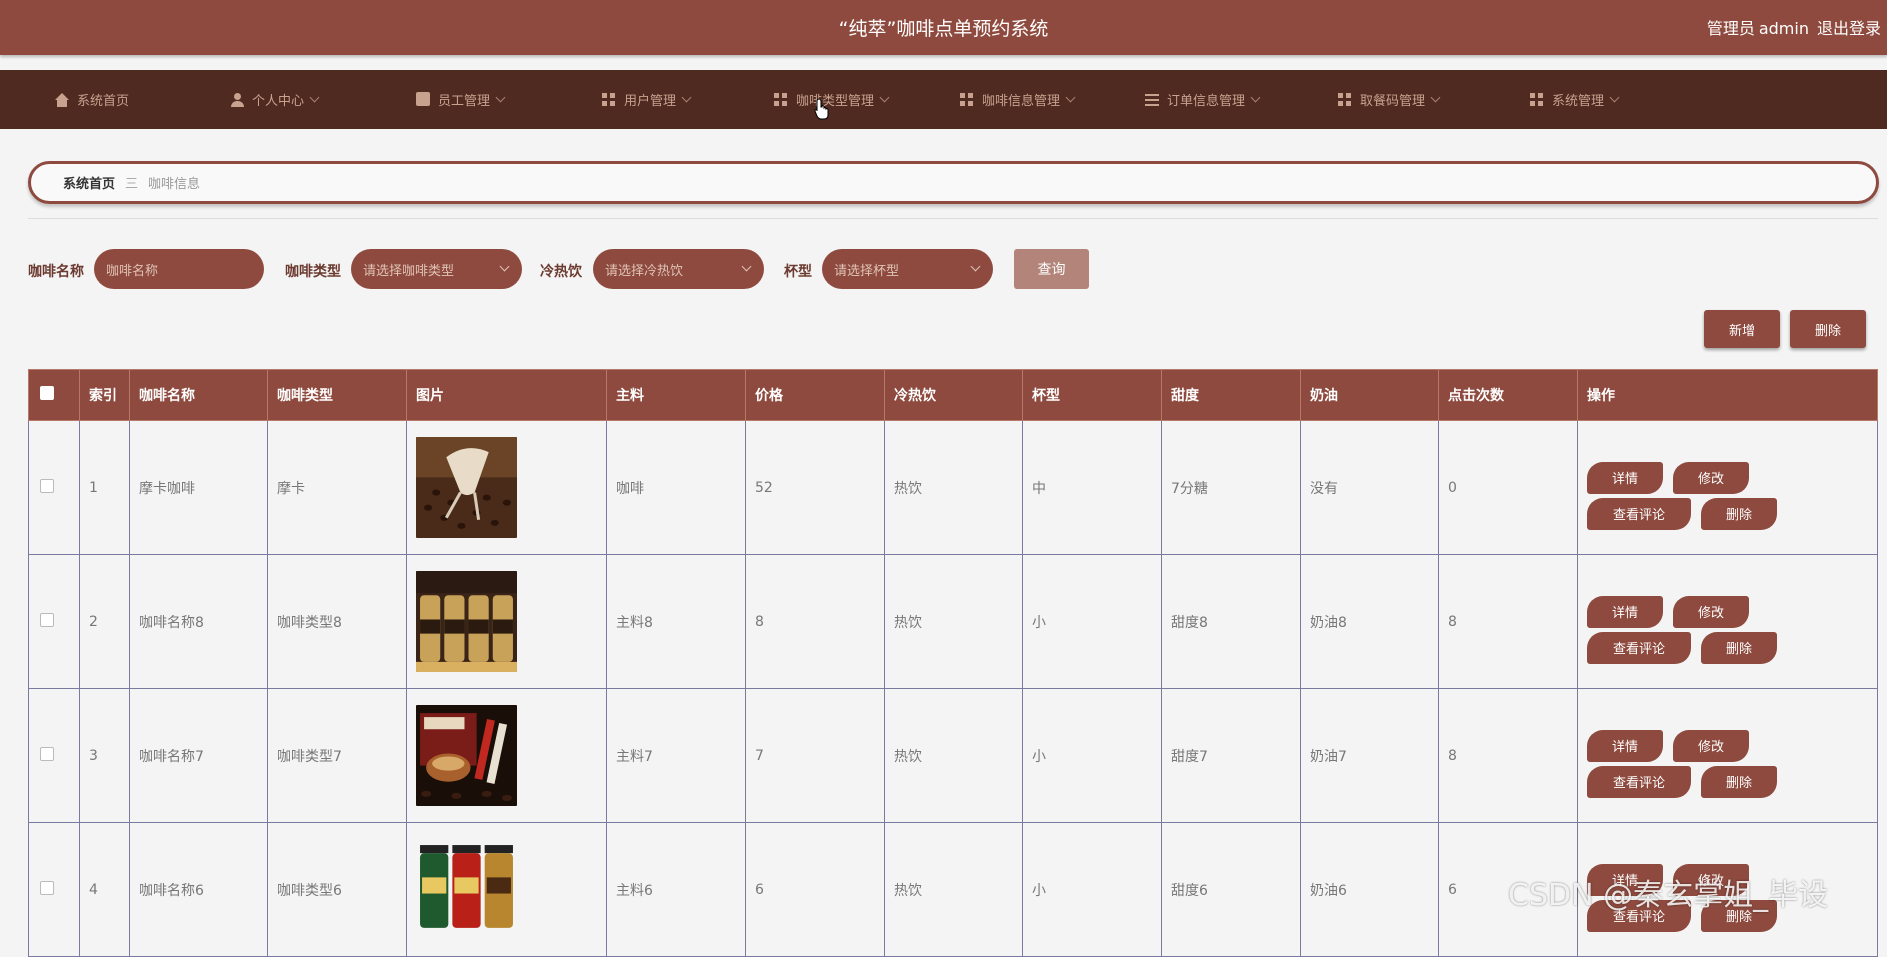  I want to click on nav-item-orders: 订单信息管理, so click(1203, 99).